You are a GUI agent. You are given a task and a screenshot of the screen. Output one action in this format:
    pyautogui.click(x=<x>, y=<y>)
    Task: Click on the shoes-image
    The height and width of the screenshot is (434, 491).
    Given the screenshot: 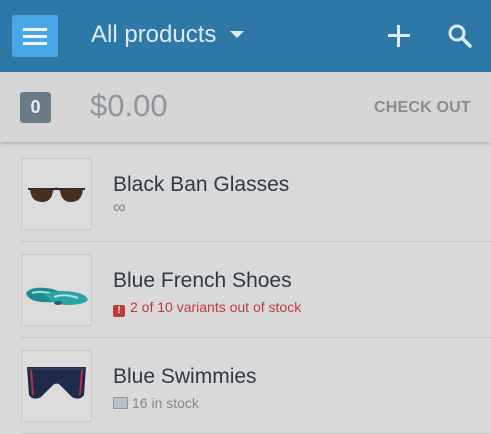 What is the action you would take?
    pyautogui.click(x=57, y=296)
    